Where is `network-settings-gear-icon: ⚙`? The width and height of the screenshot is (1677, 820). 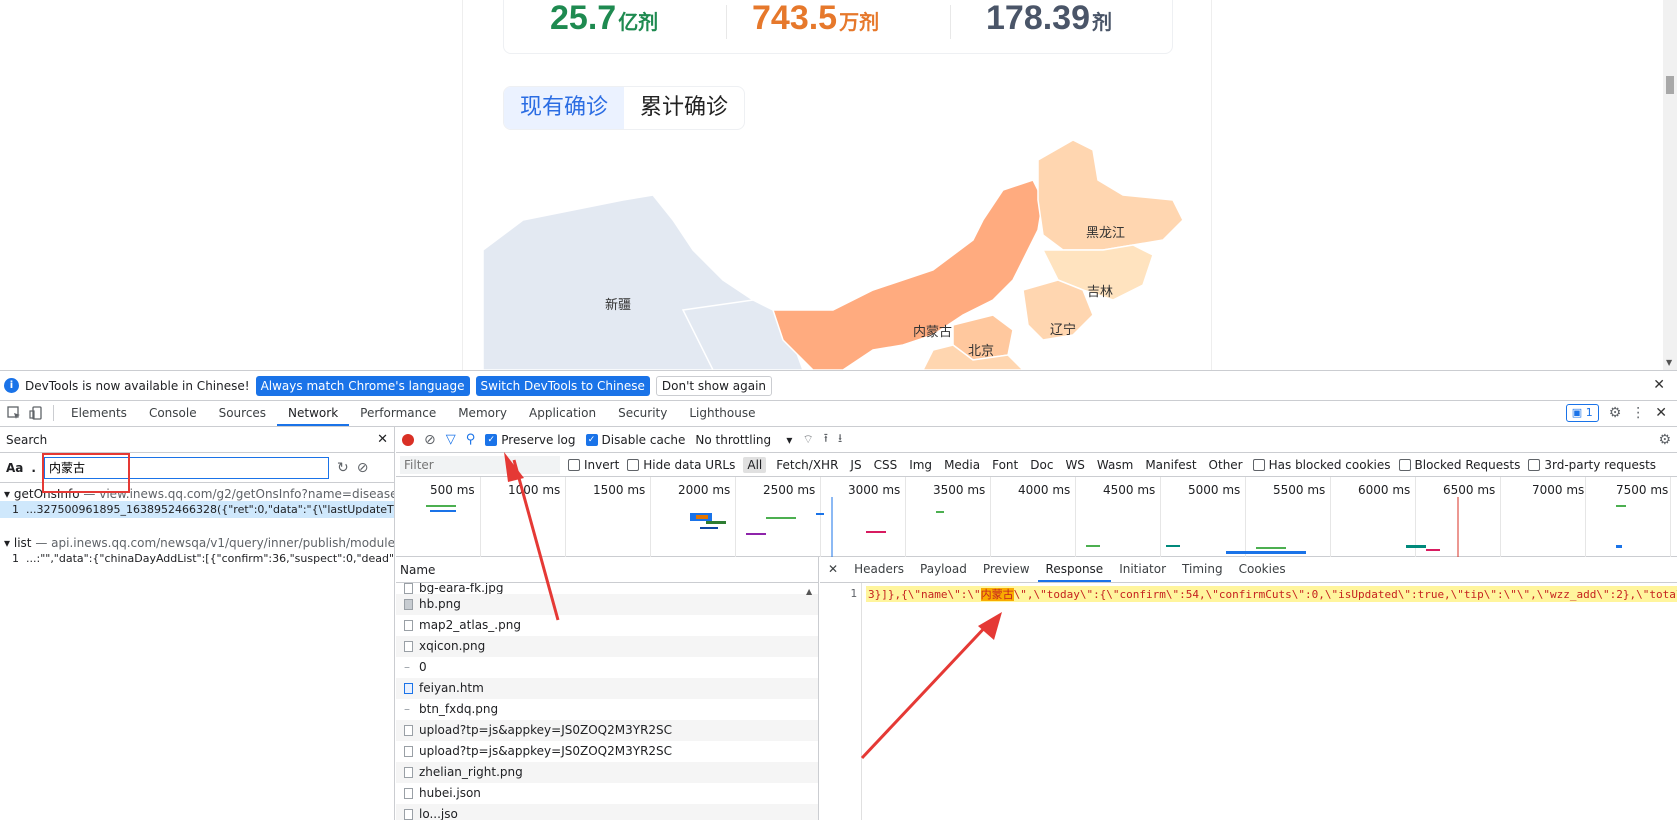
network-settings-gear-icon: ⚙ is located at coordinates (1664, 440).